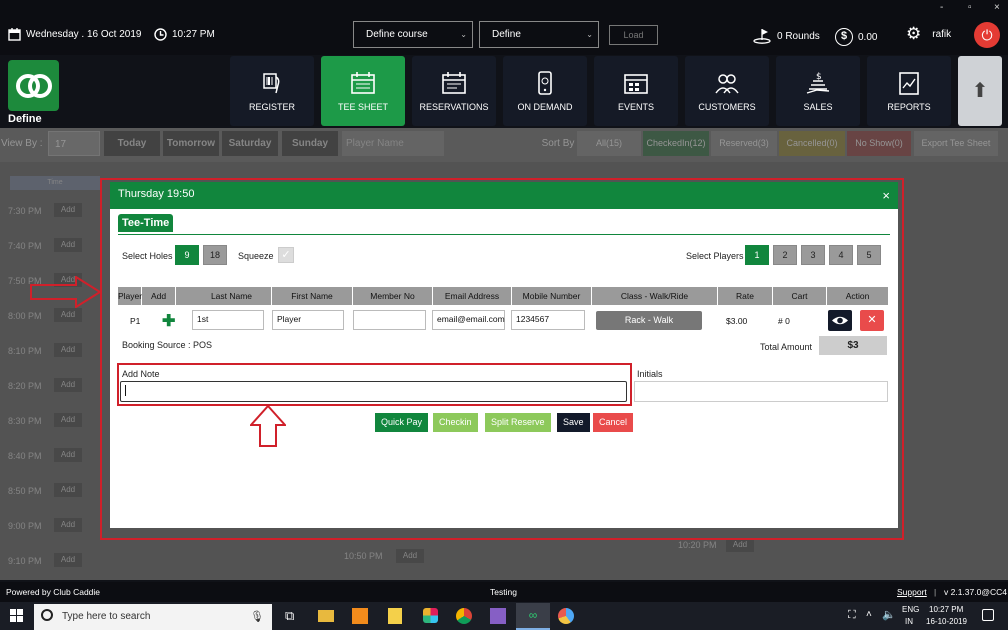  I want to click on quick-pay-button: Quick Pay, so click(402, 422).